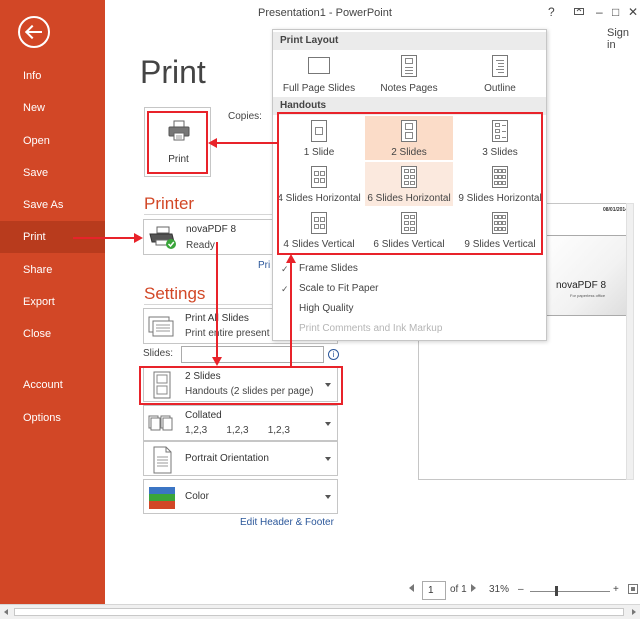  Describe the element at coordinates (158, 353) in the screenshot. I see `slides-label: Slides:` at that location.